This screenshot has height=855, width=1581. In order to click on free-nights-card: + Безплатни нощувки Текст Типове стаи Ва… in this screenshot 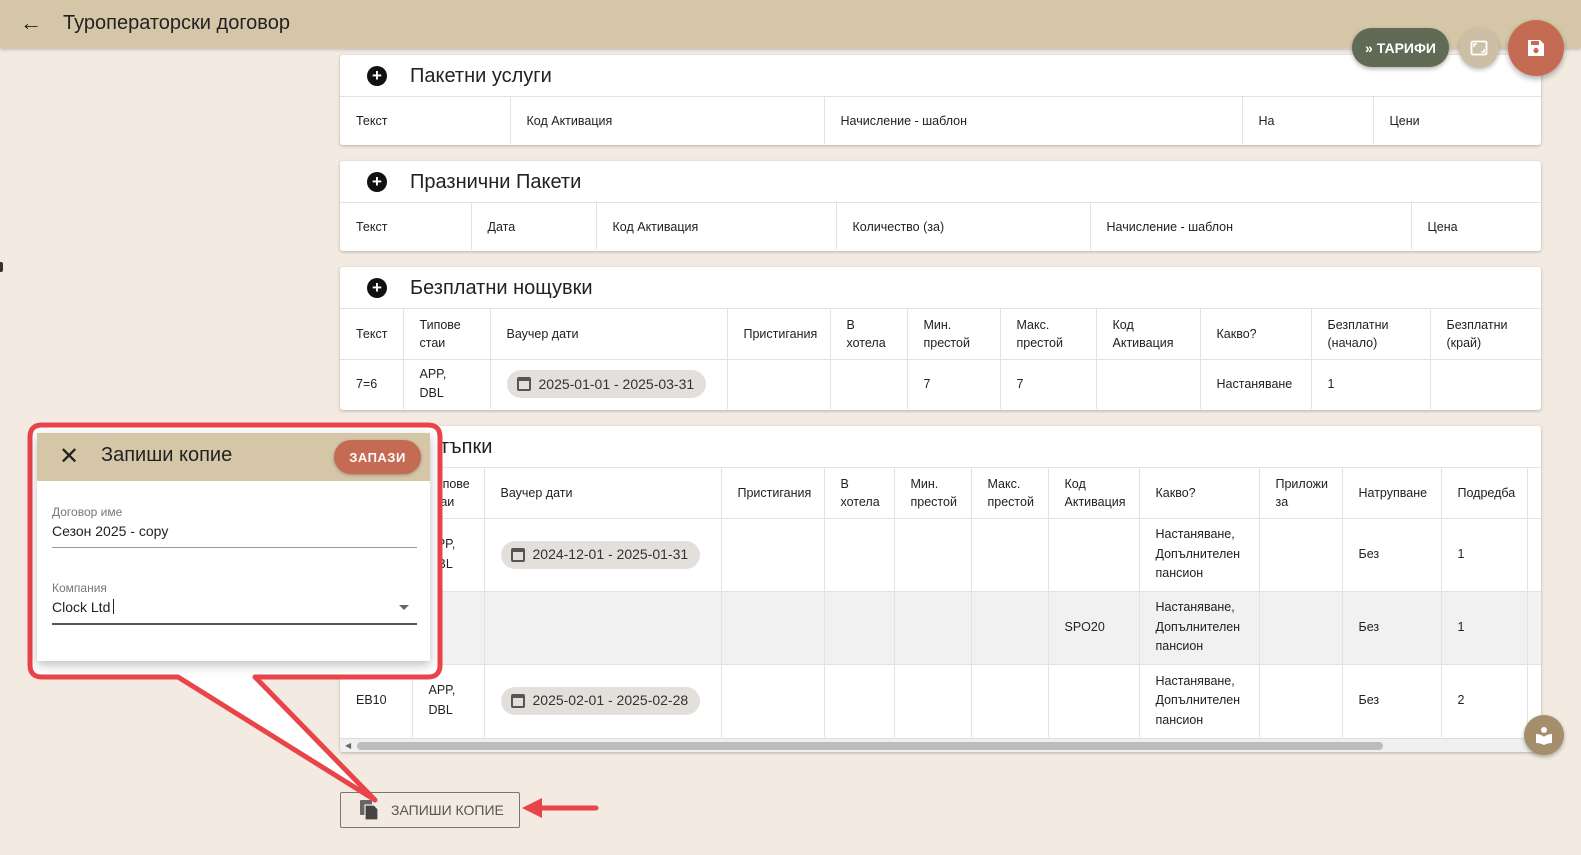, I will do `click(940, 338)`.